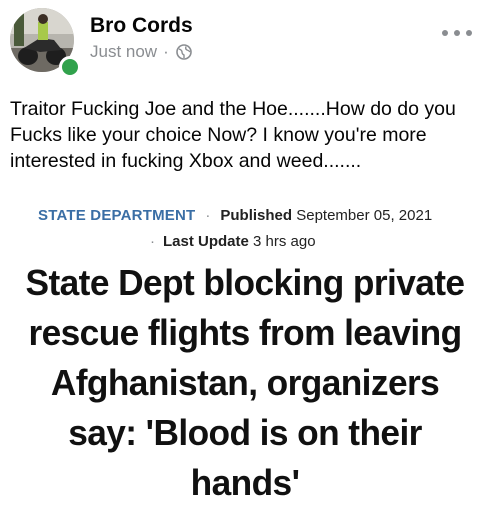 The image size is (490, 508). What do you see at coordinates (70, 67) in the screenshot?
I see `online-status-dot` at bounding box center [70, 67].